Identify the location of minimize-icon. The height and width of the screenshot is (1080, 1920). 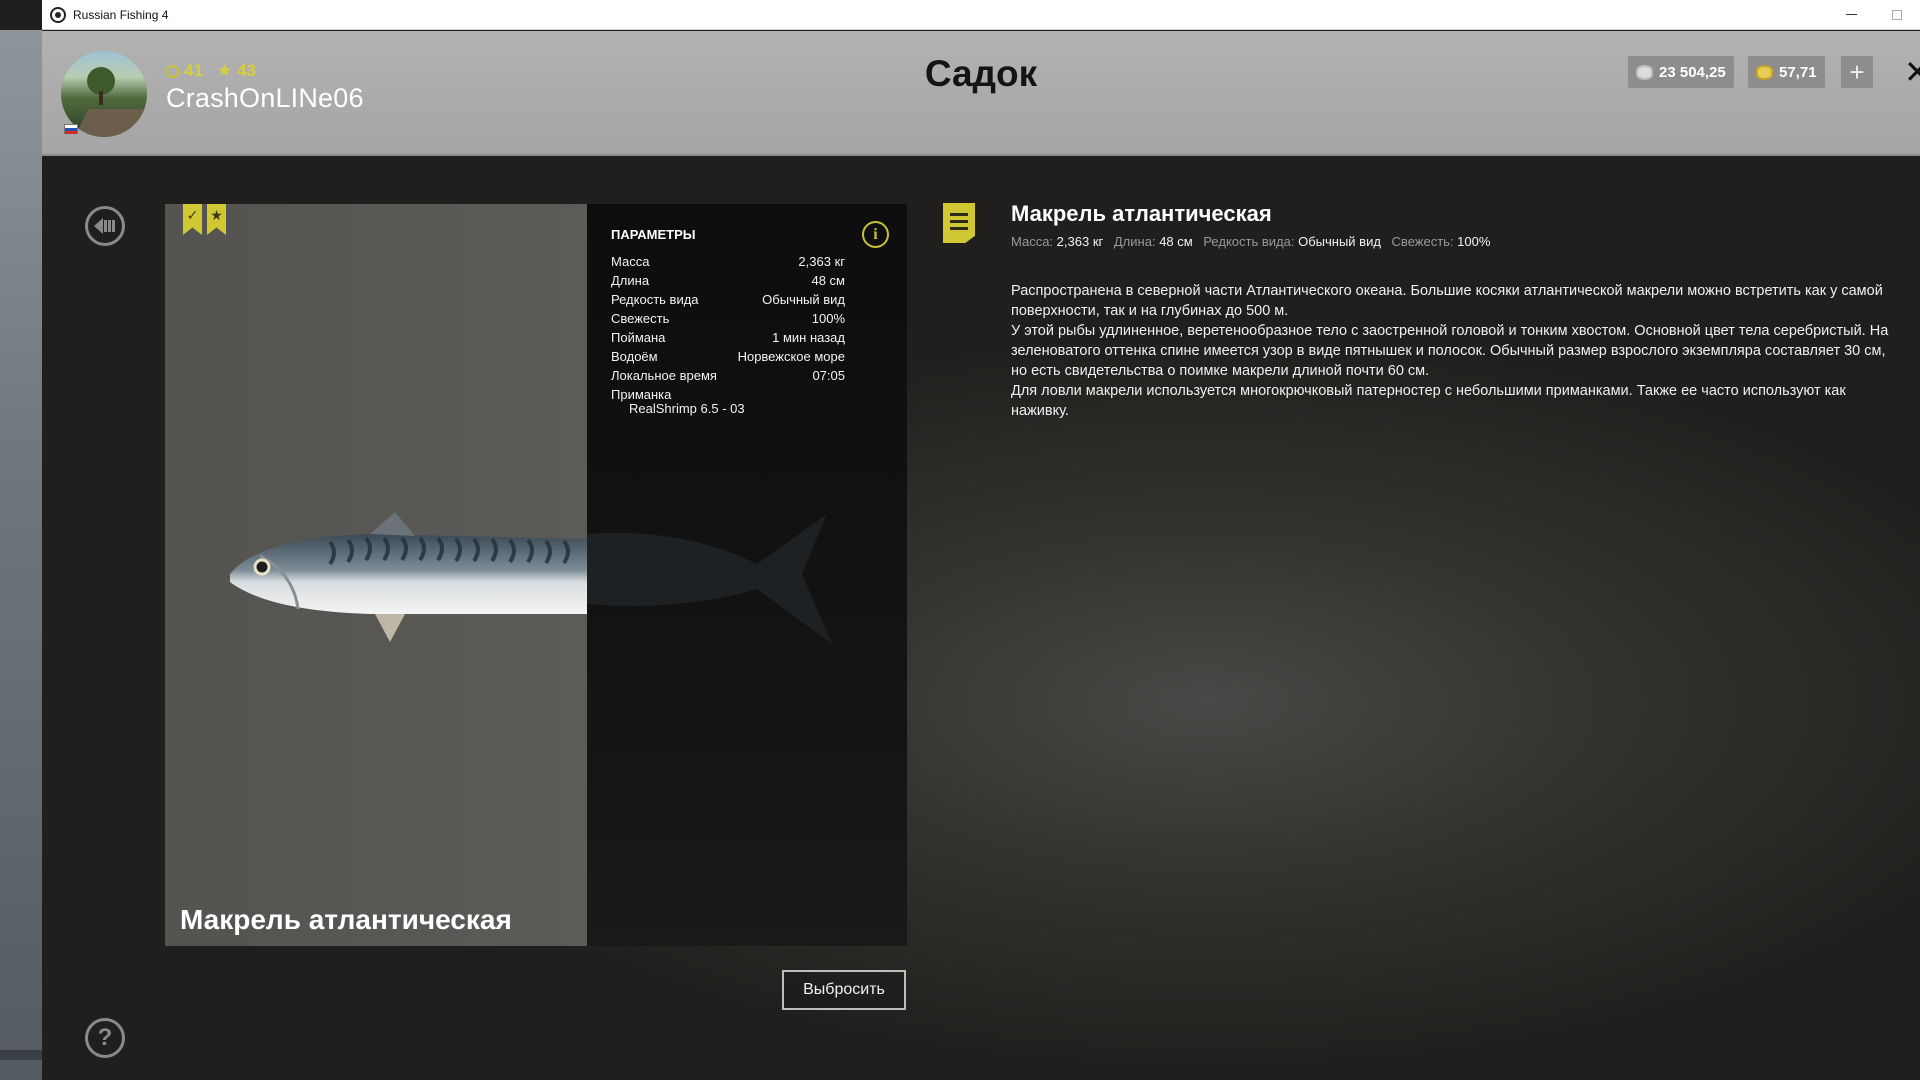
(1851, 14).